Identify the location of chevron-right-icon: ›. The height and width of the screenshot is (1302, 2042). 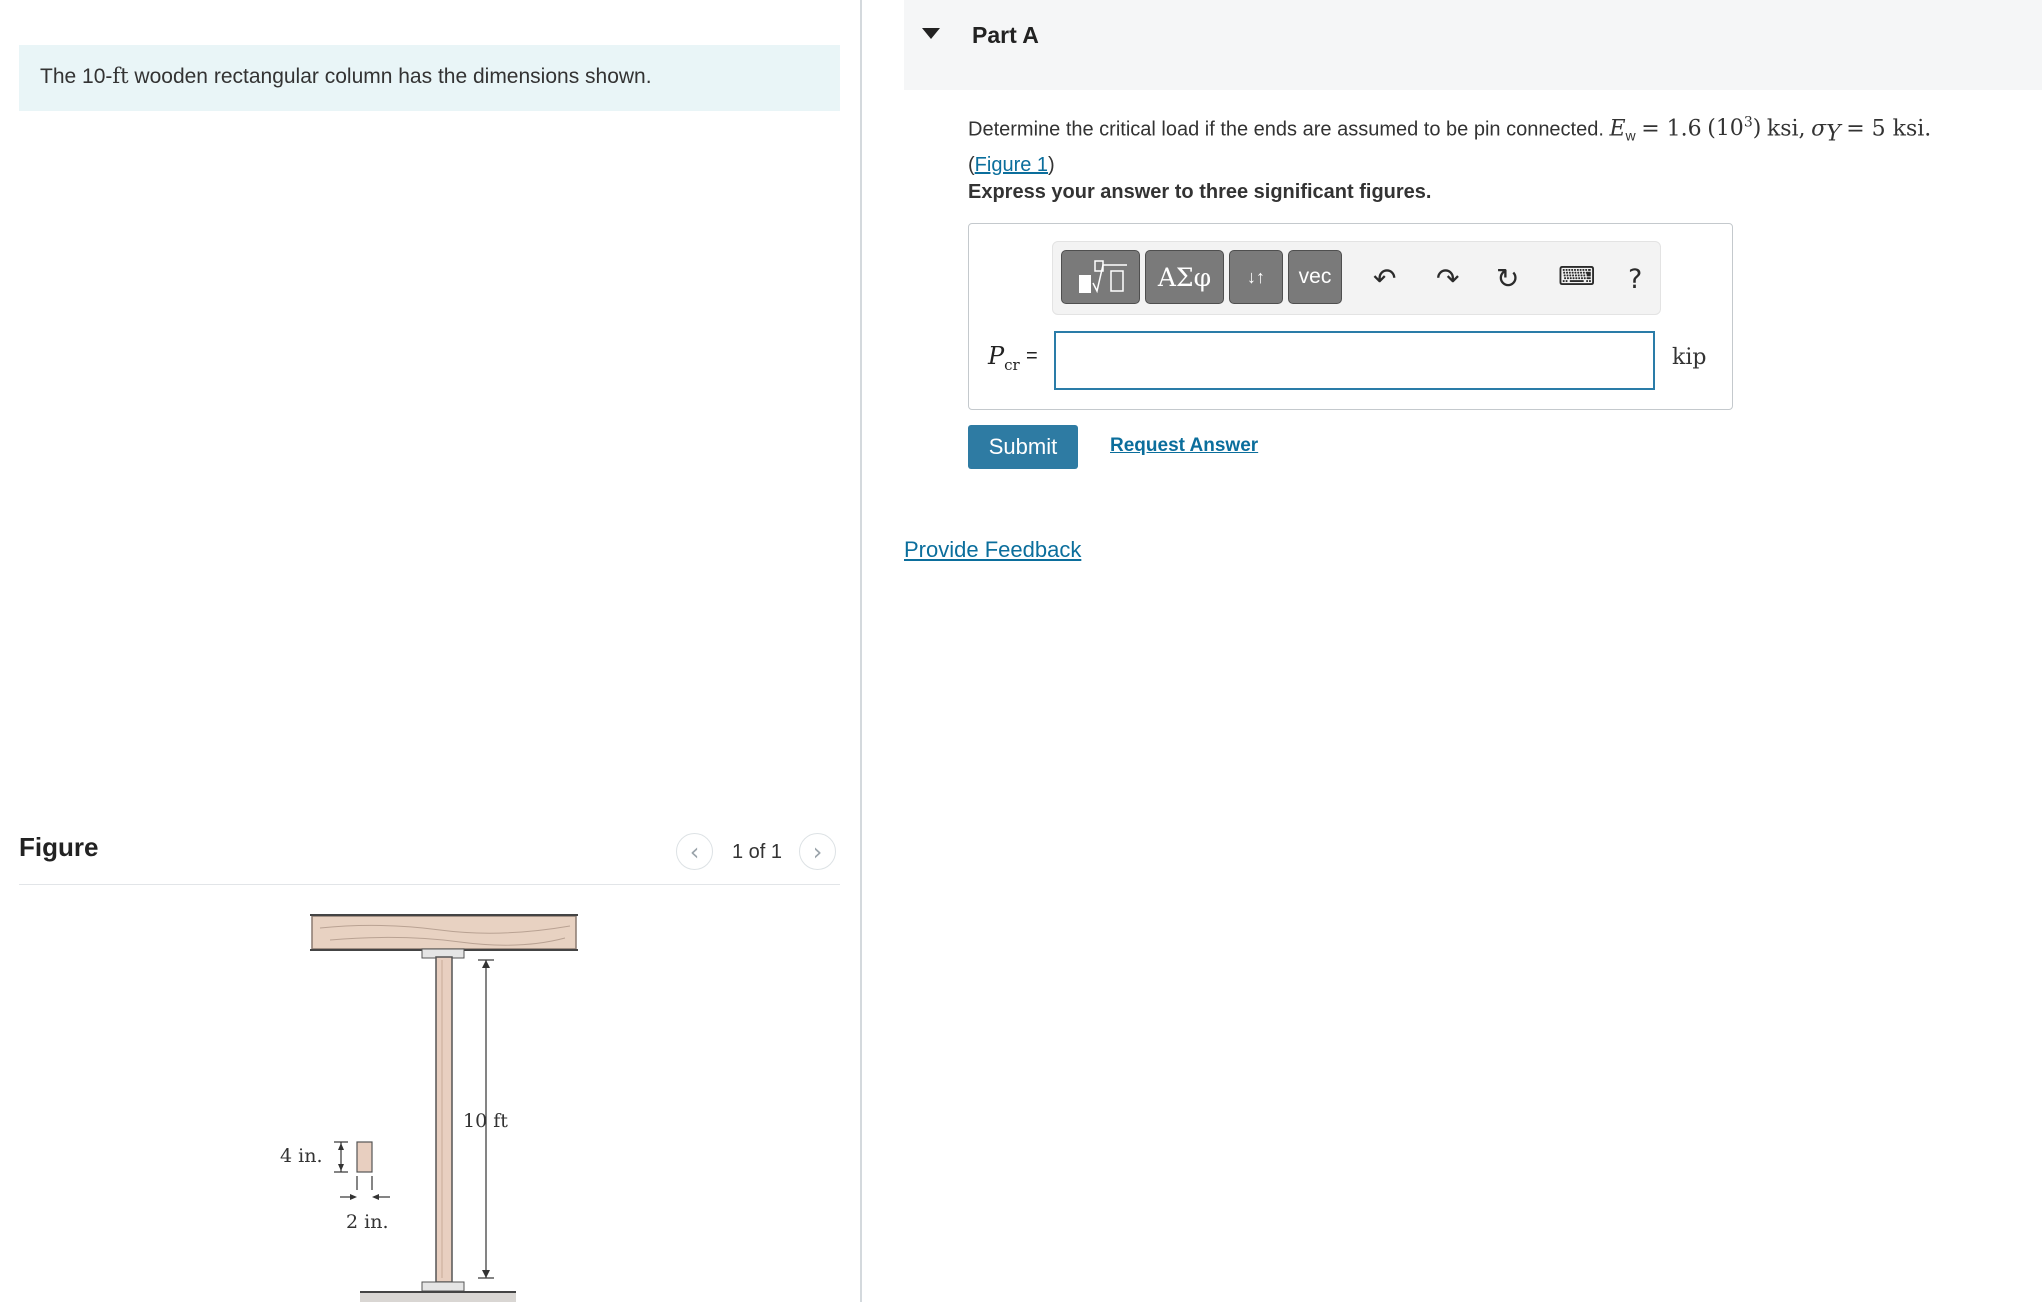
(817, 851).